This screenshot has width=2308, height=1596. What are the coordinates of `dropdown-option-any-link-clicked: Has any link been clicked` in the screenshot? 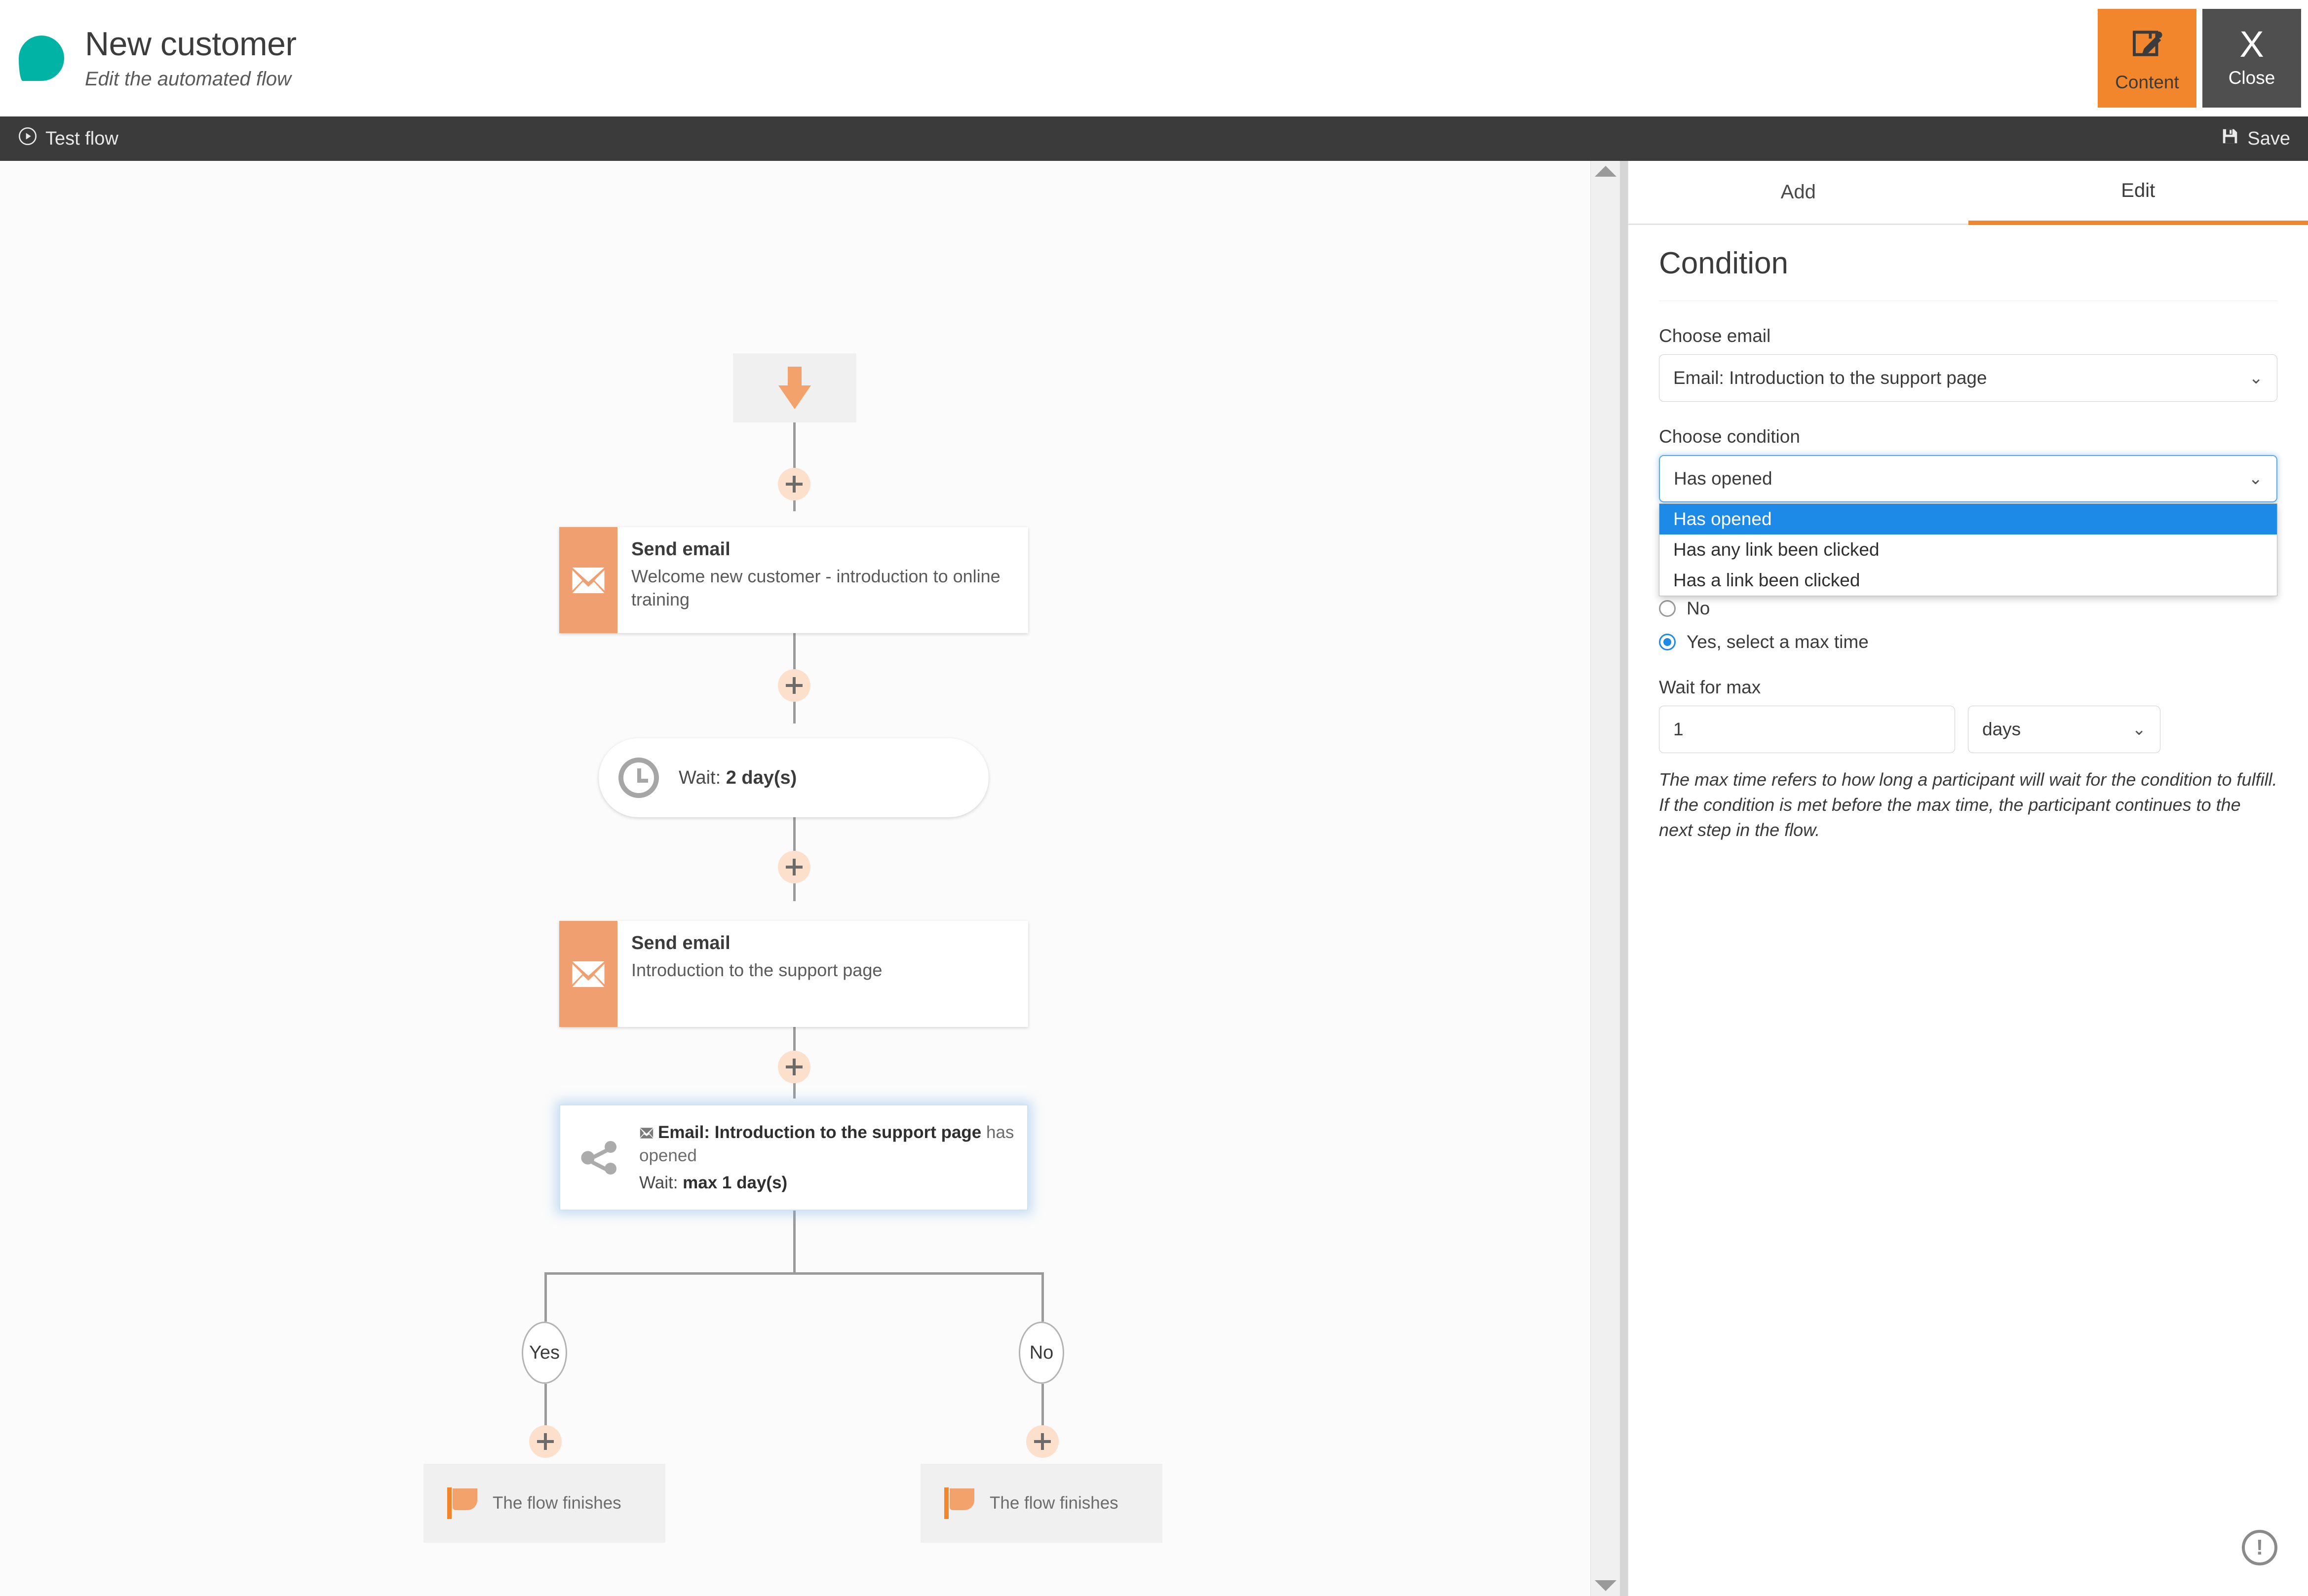 It's located at (1968, 549).